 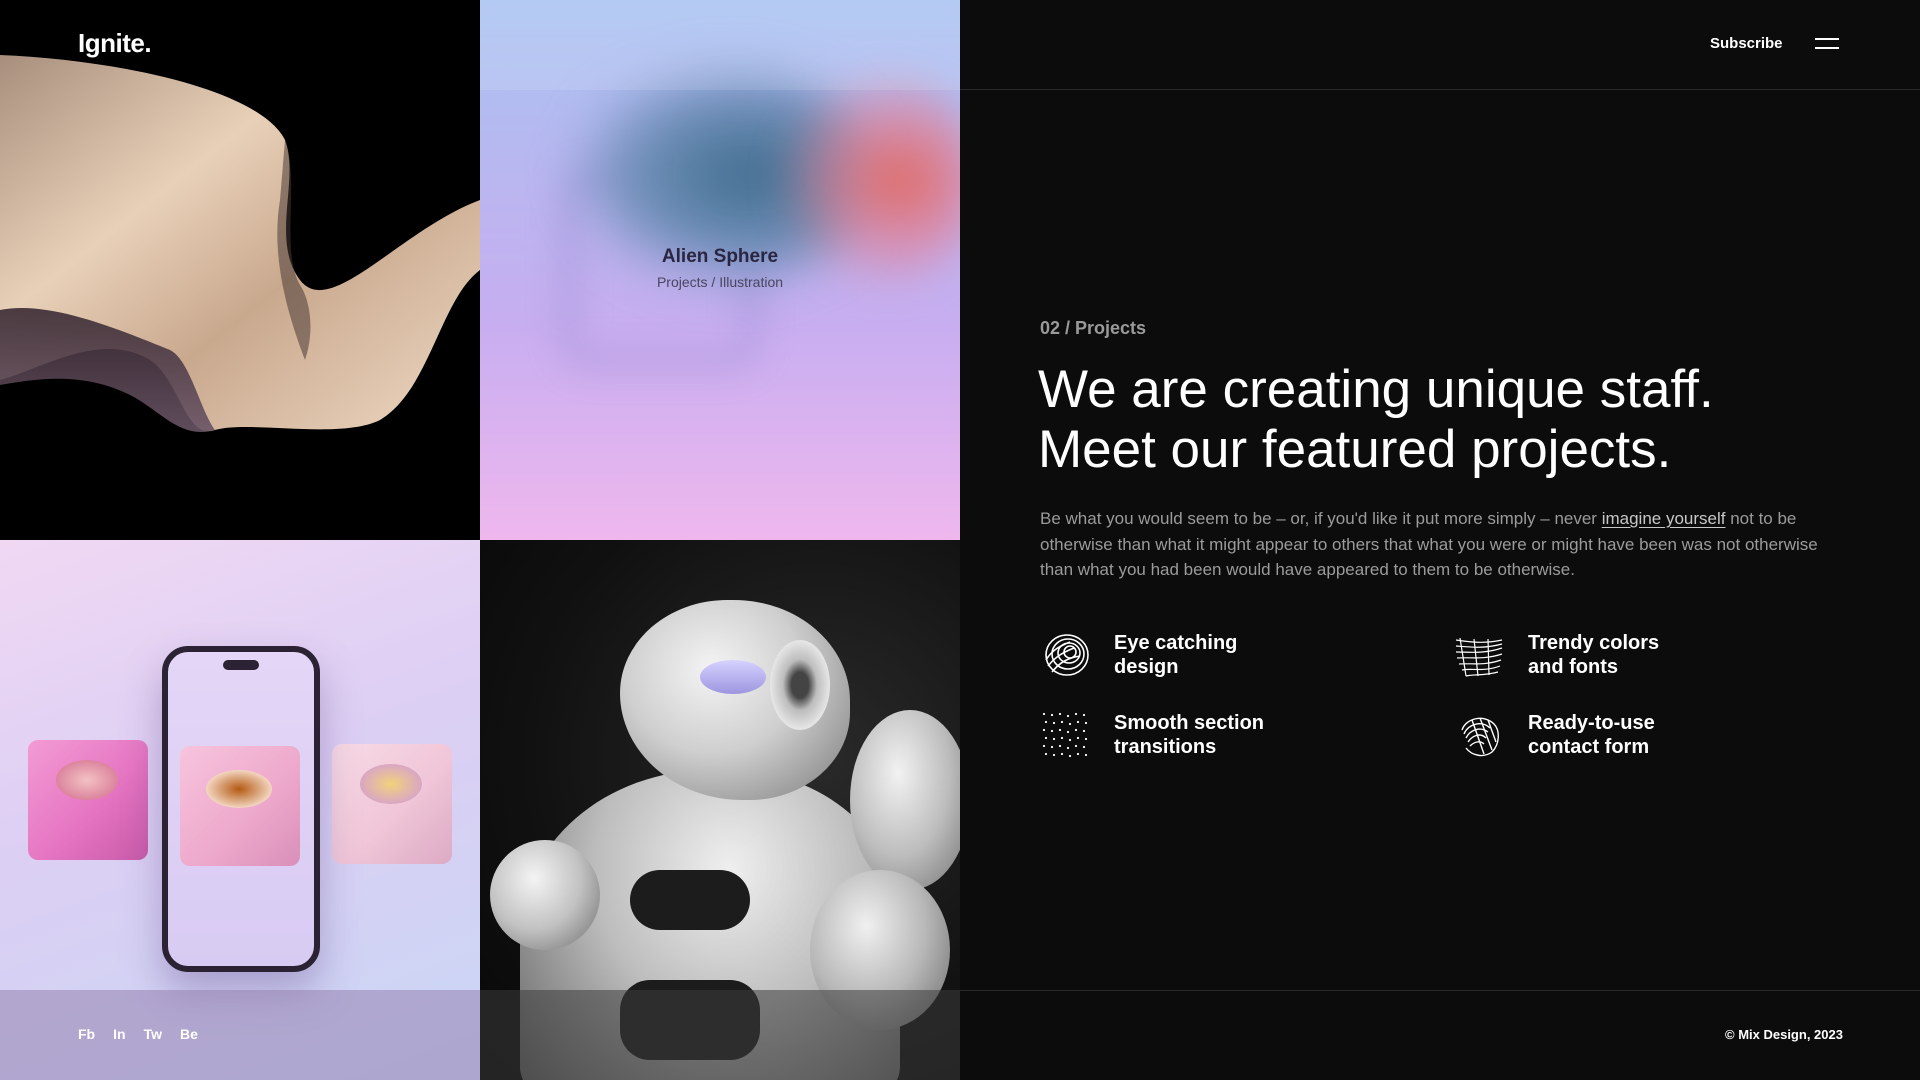 I want to click on header-divider, so click(x=1440, y=89).